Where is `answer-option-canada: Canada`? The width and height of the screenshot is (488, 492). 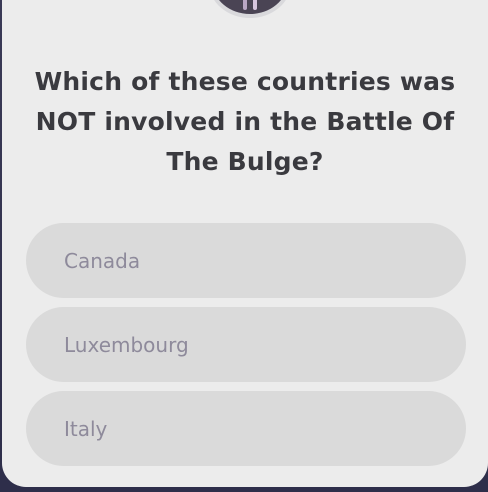
answer-option-canada: Canada is located at coordinates (246, 260).